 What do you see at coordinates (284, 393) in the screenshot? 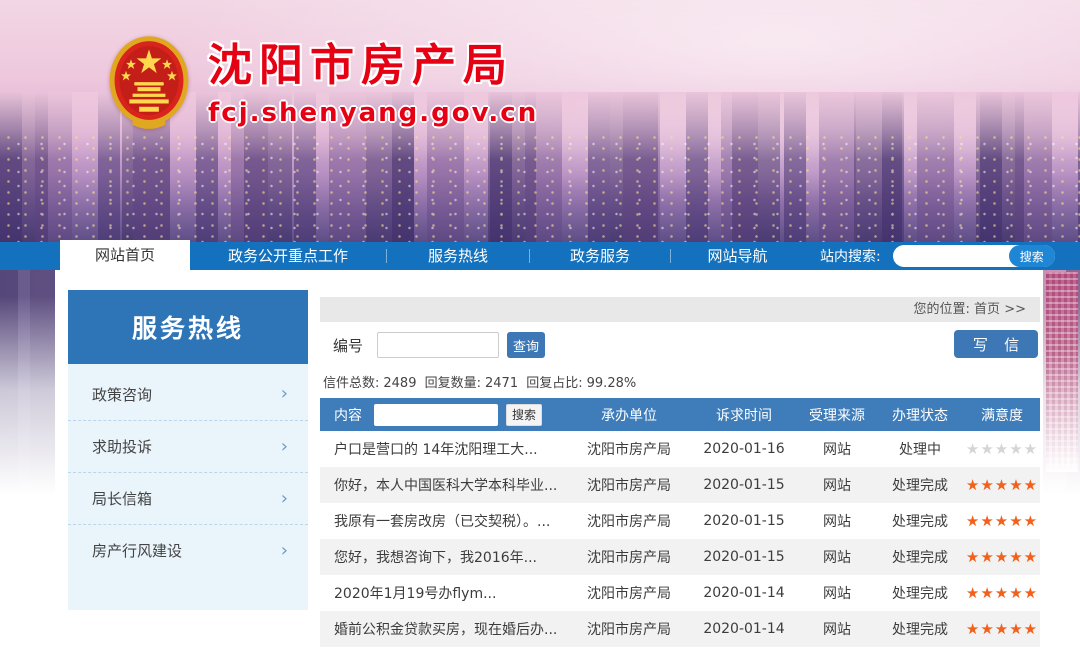
I see `chevron-right-icon: ›` at bounding box center [284, 393].